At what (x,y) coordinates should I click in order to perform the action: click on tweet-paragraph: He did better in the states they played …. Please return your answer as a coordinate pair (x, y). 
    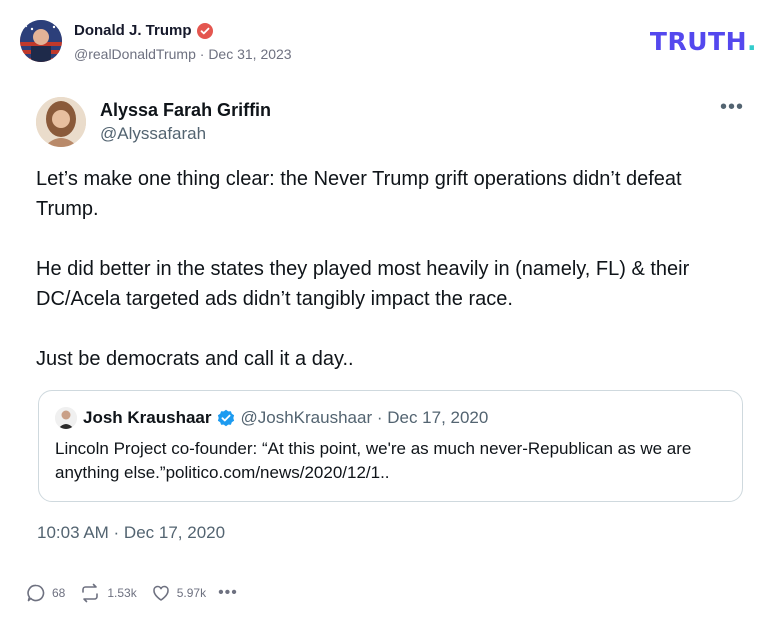
    Looking at the image, I should click on (363, 284).